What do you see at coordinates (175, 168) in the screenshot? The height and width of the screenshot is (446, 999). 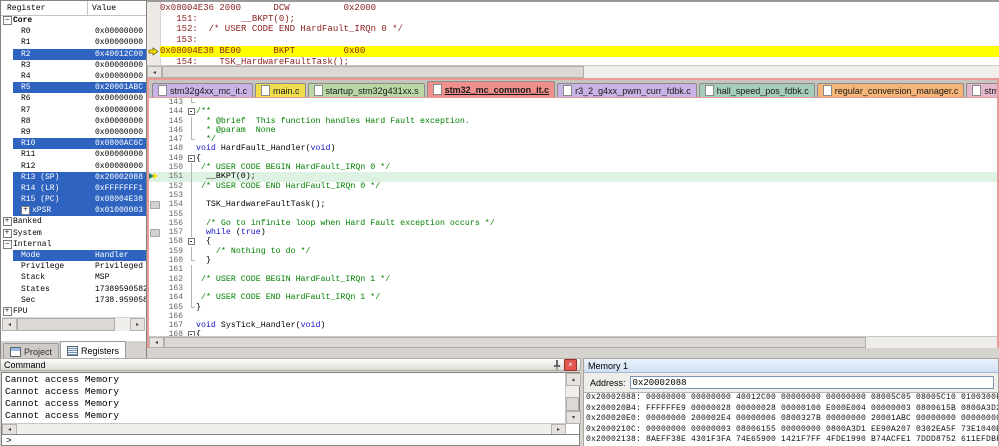 I see `line-number: 150` at bounding box center [175, 168].